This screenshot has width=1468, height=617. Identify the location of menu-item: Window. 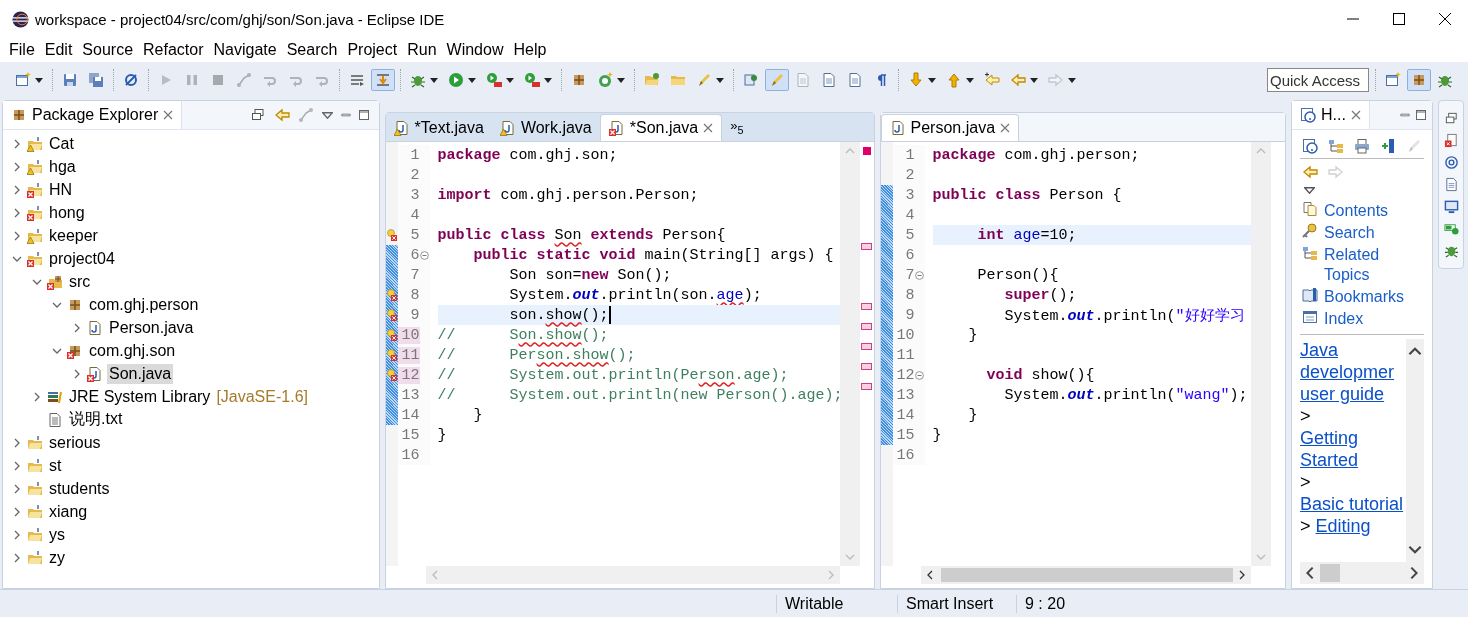
(475, 50).